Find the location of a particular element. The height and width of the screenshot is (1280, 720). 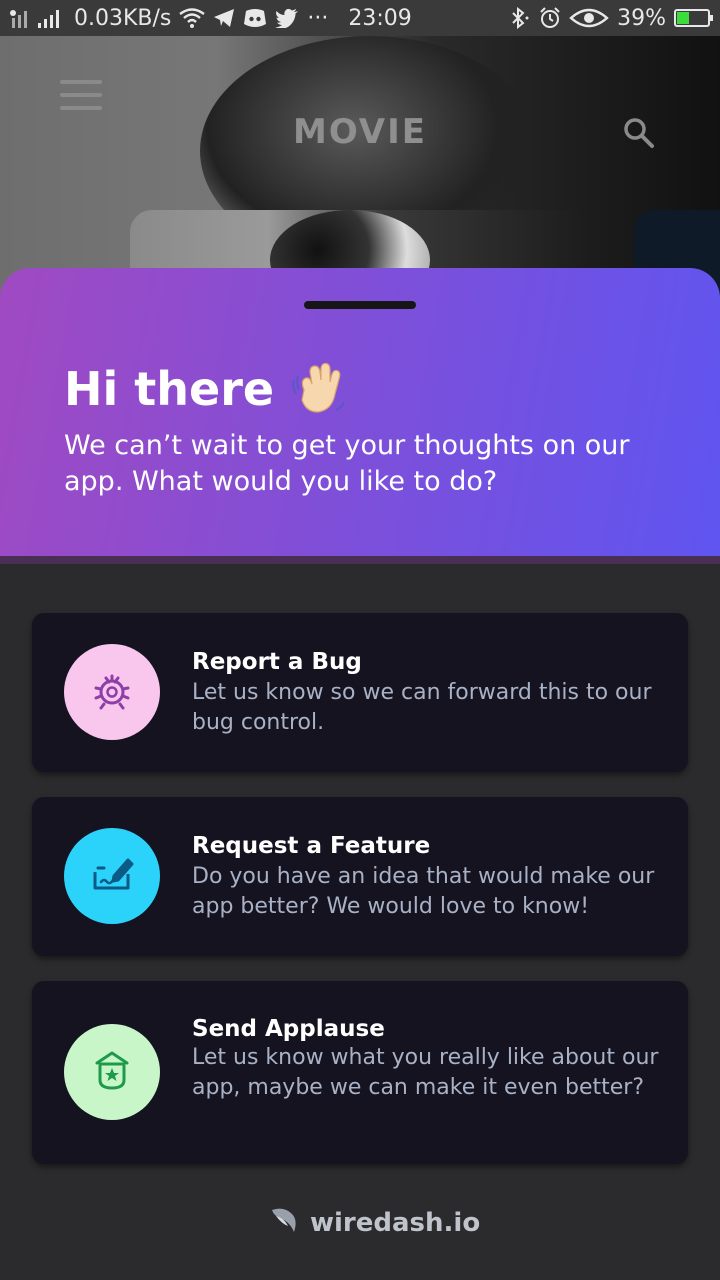

twitter-icon is located at coordinates (287, 18).